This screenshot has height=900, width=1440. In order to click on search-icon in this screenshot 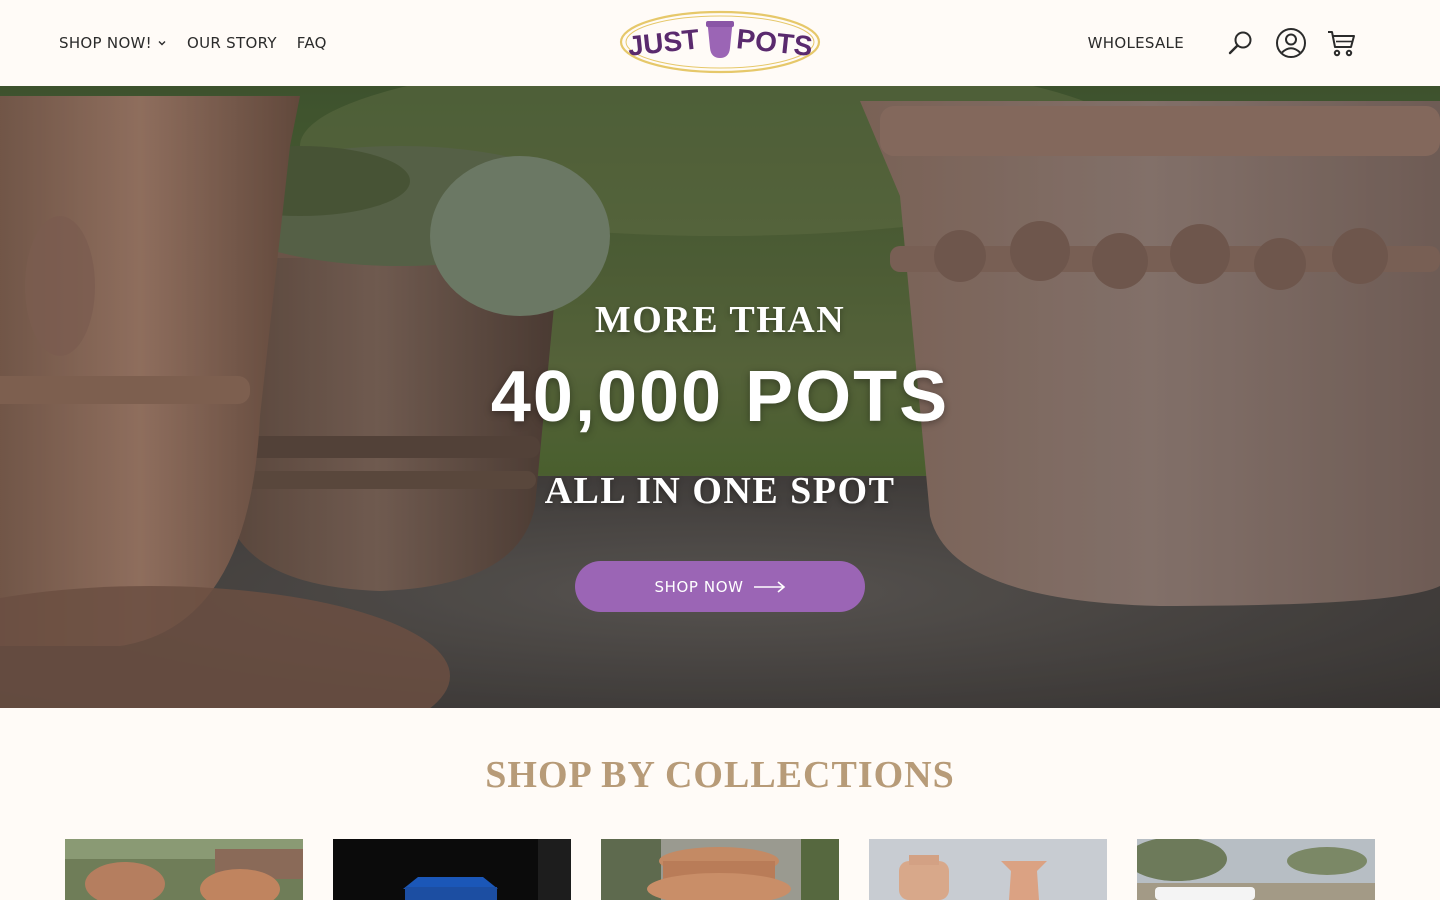, I will do `click(1240, 43)`.